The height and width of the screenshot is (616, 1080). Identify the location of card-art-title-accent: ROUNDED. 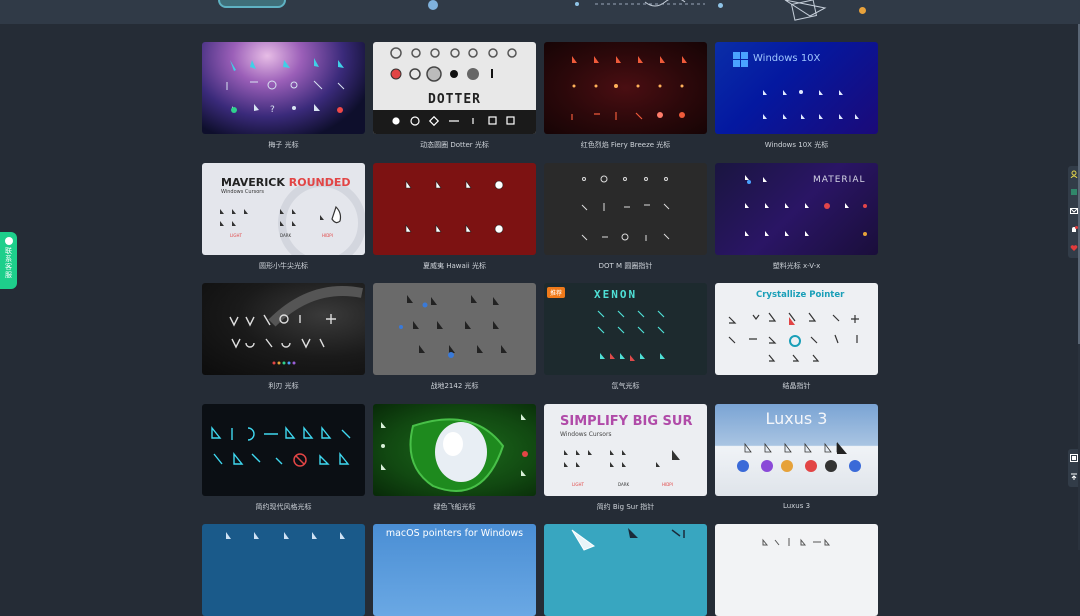
(319, 182).